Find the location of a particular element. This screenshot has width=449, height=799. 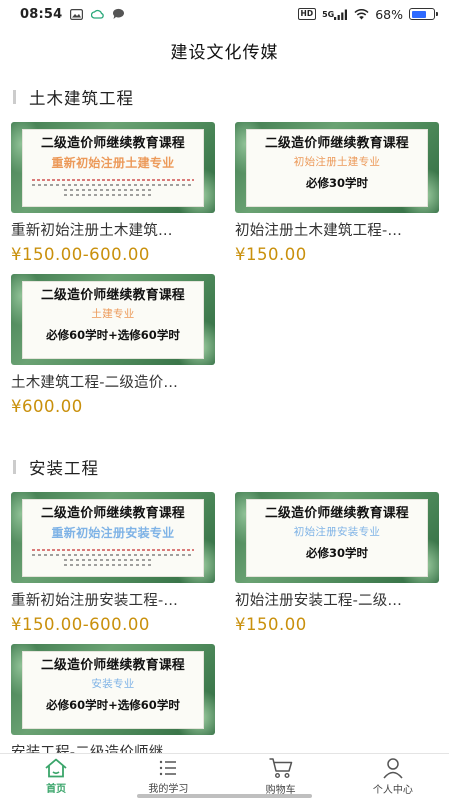

tab-cart: 购物车 is located at coordinates (281, 776).